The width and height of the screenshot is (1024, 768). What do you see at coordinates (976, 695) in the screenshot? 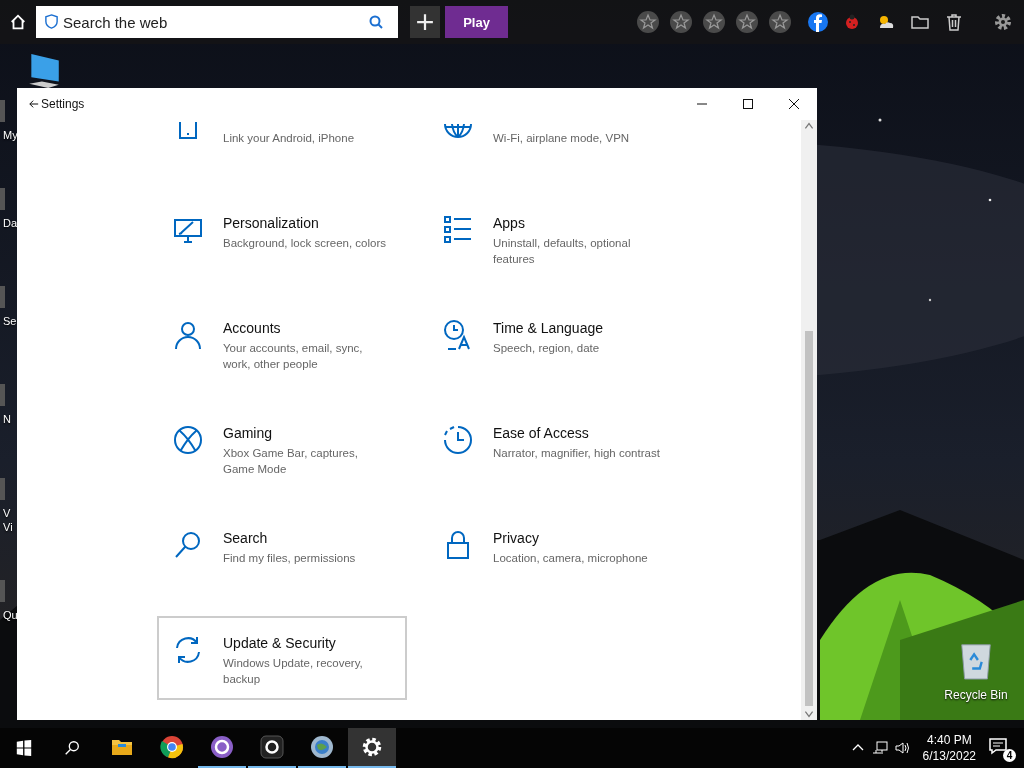
I see `recycle-bin-label: Recycle Bin` at bounding box center [976, 695].